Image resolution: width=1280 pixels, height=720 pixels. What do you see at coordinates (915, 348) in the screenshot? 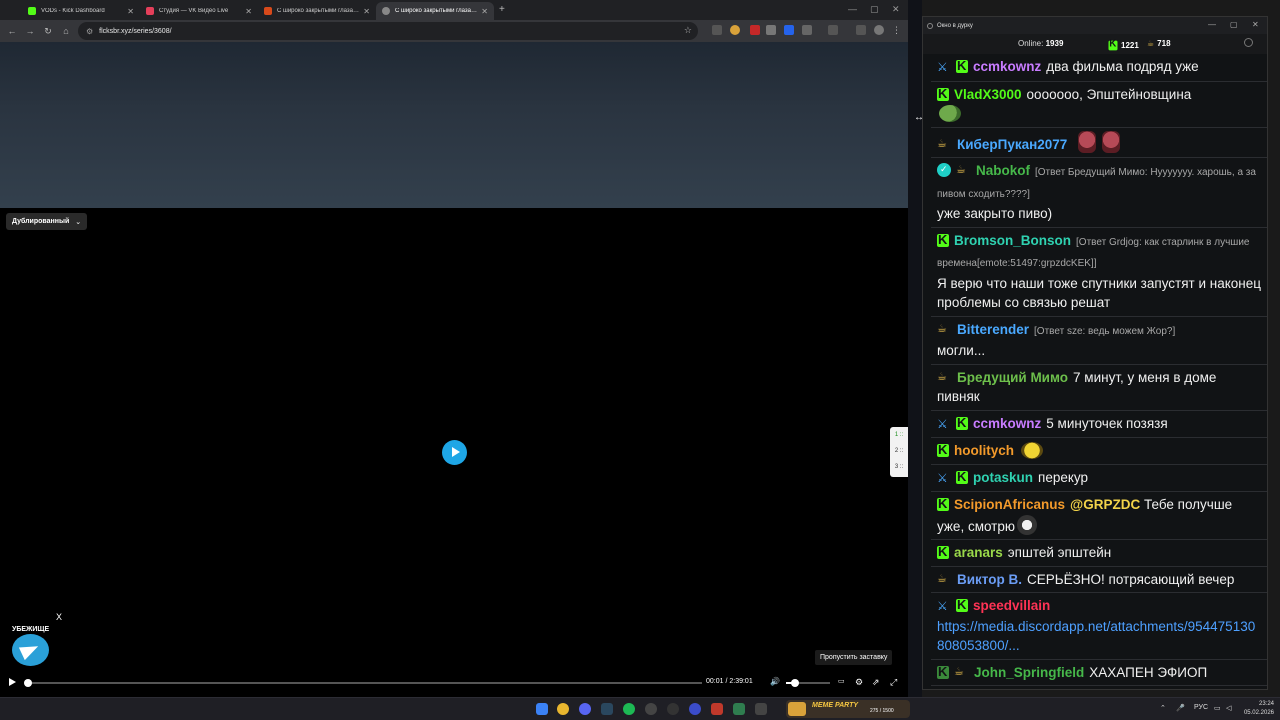
I see `desktop-background` at bounding box center [915, 348].